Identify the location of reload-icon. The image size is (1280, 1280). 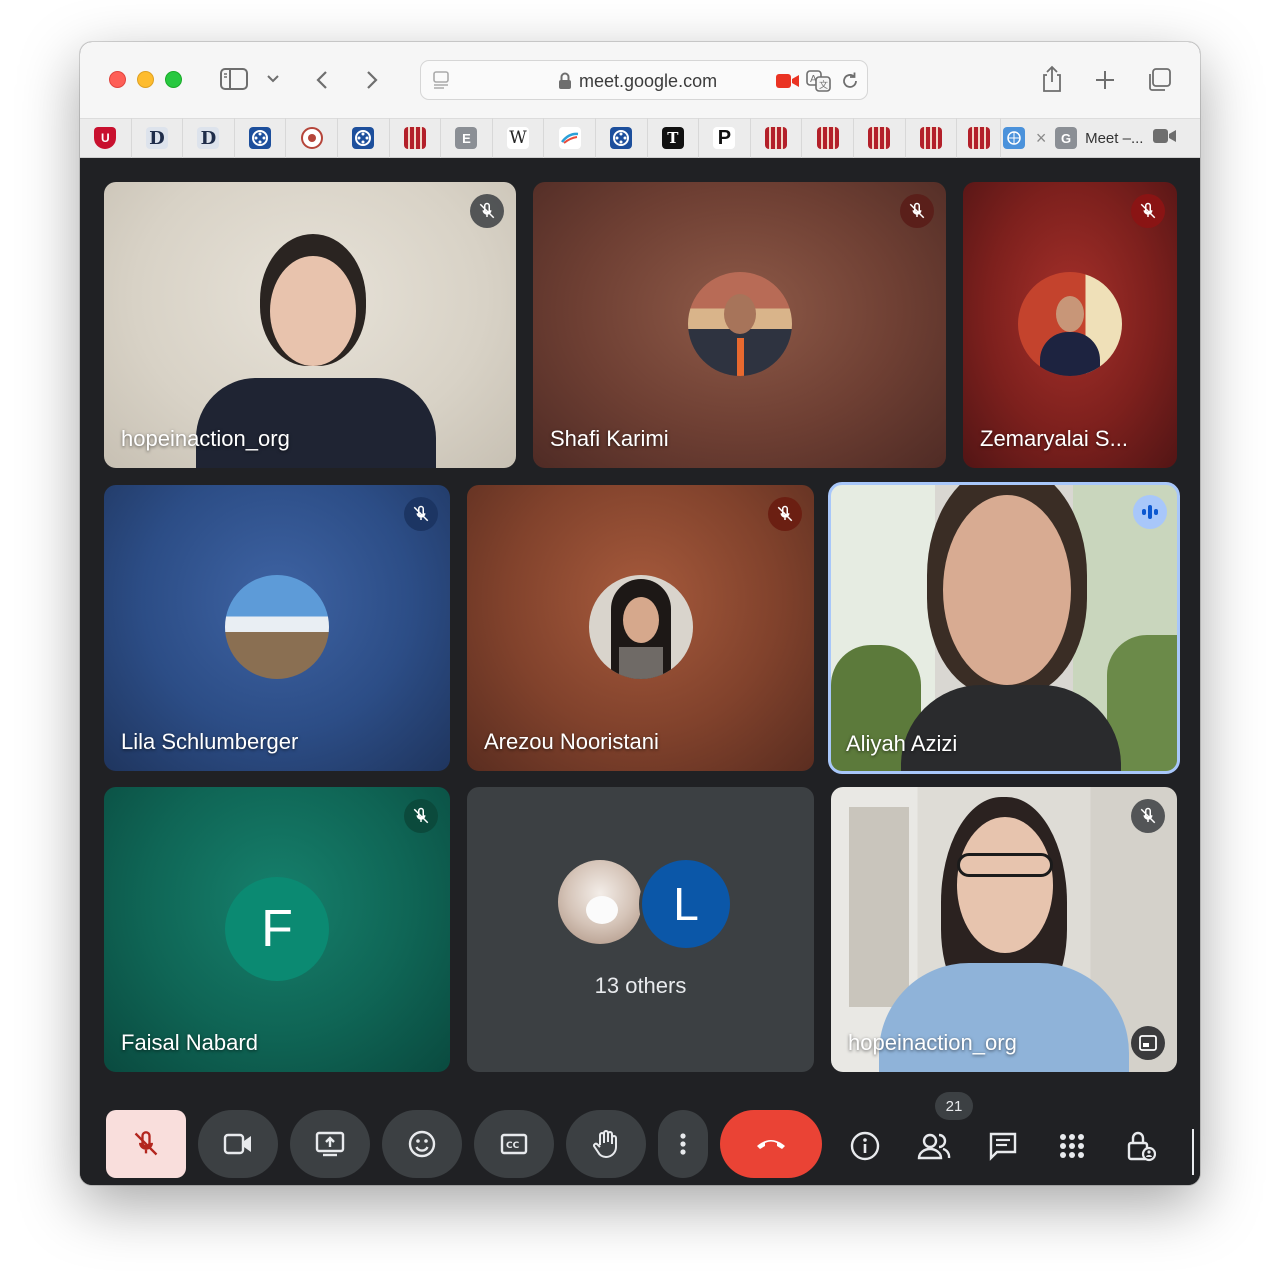
(850, 81).